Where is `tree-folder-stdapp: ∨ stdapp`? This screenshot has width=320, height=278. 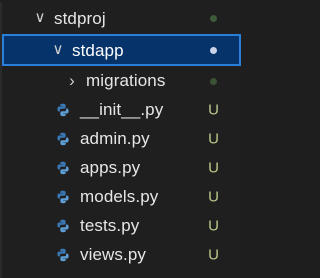
tree-folder-stdapp: ∨ stdapp is located at coordinates (121, 50).